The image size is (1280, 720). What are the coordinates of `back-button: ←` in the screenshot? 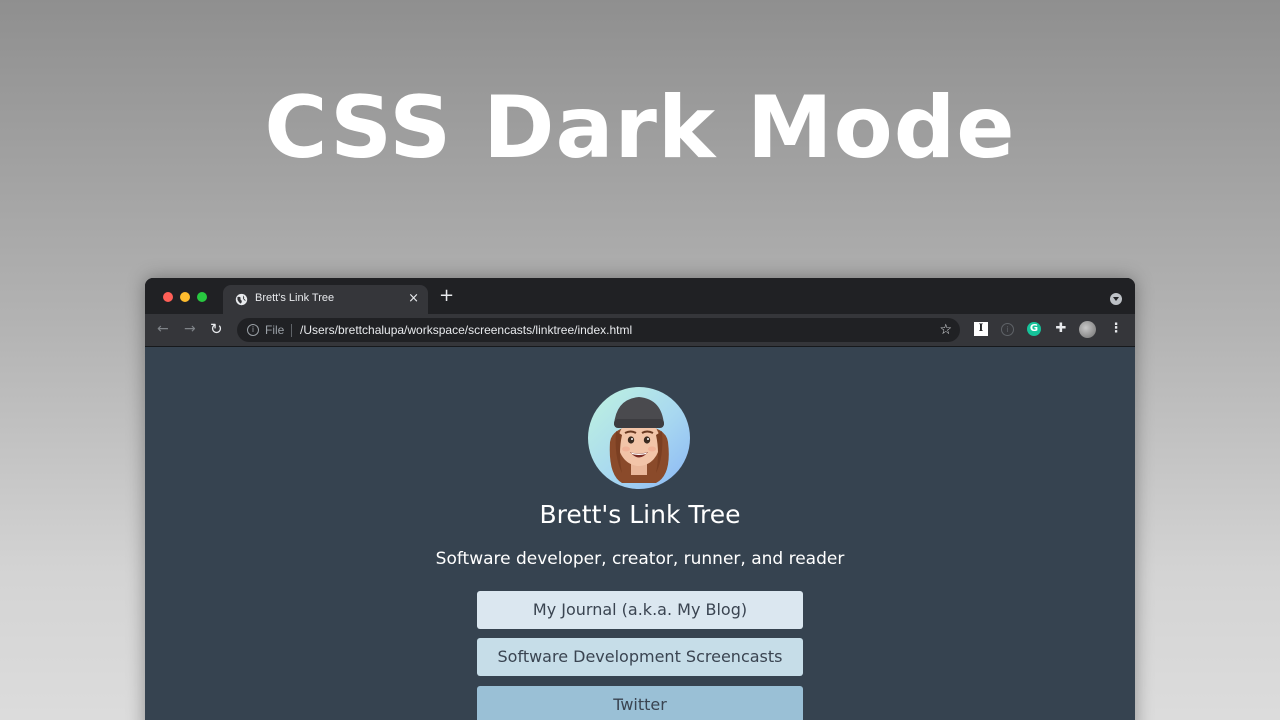 It's located at (163, 329).